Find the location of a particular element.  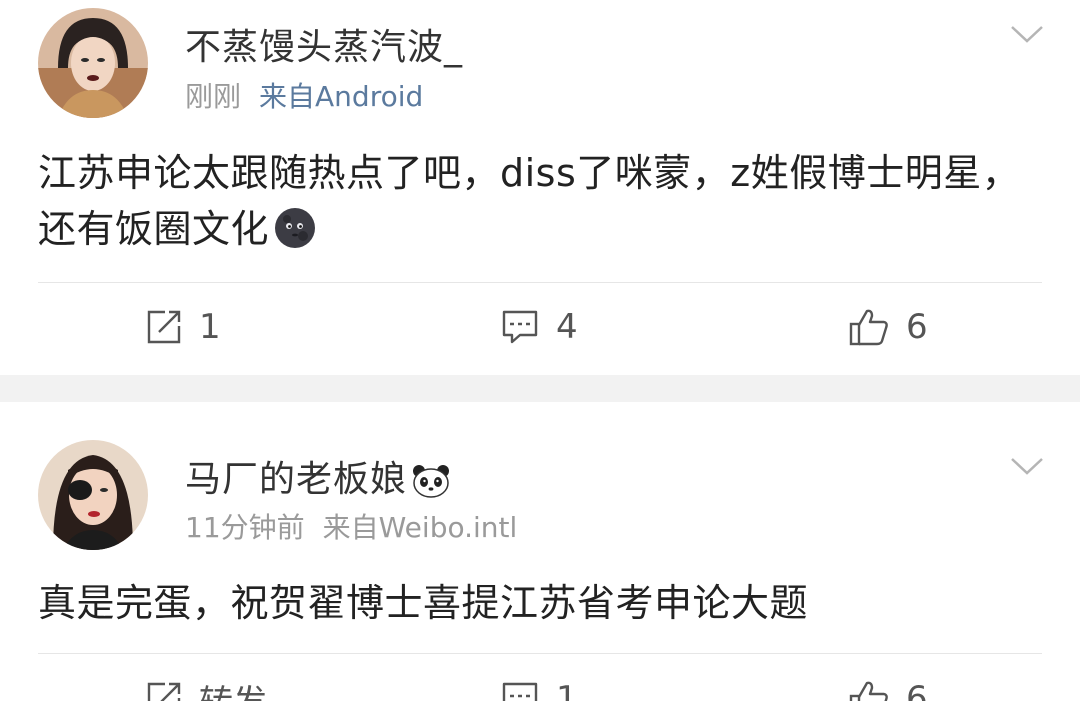

action-bar: 转发 1 6 is located at coordinates (540, 687).